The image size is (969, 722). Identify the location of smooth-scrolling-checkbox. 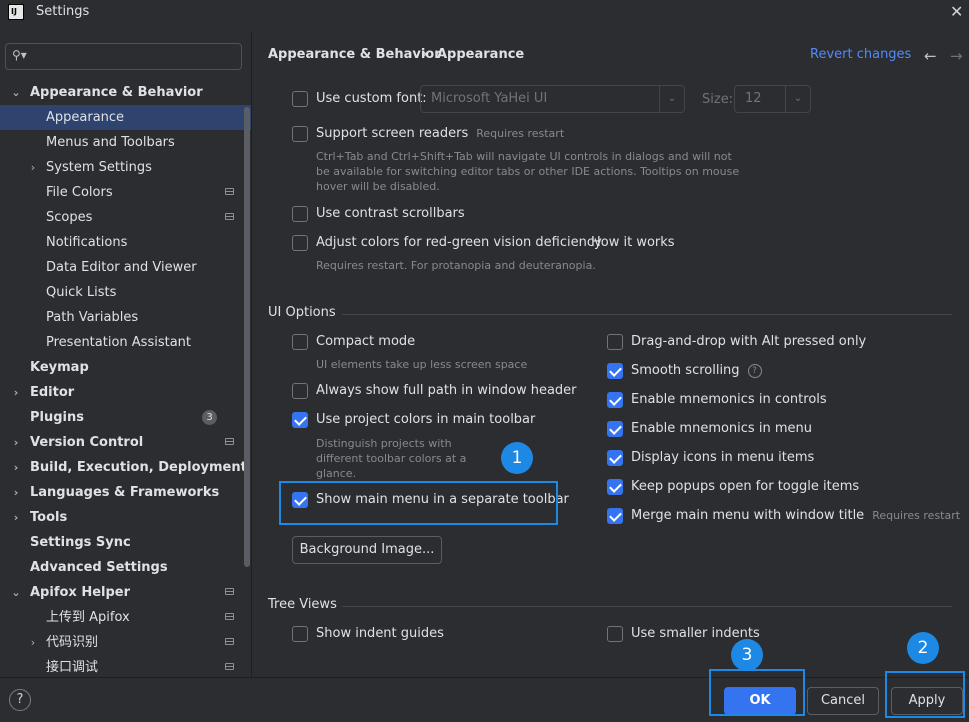
(615, 371).